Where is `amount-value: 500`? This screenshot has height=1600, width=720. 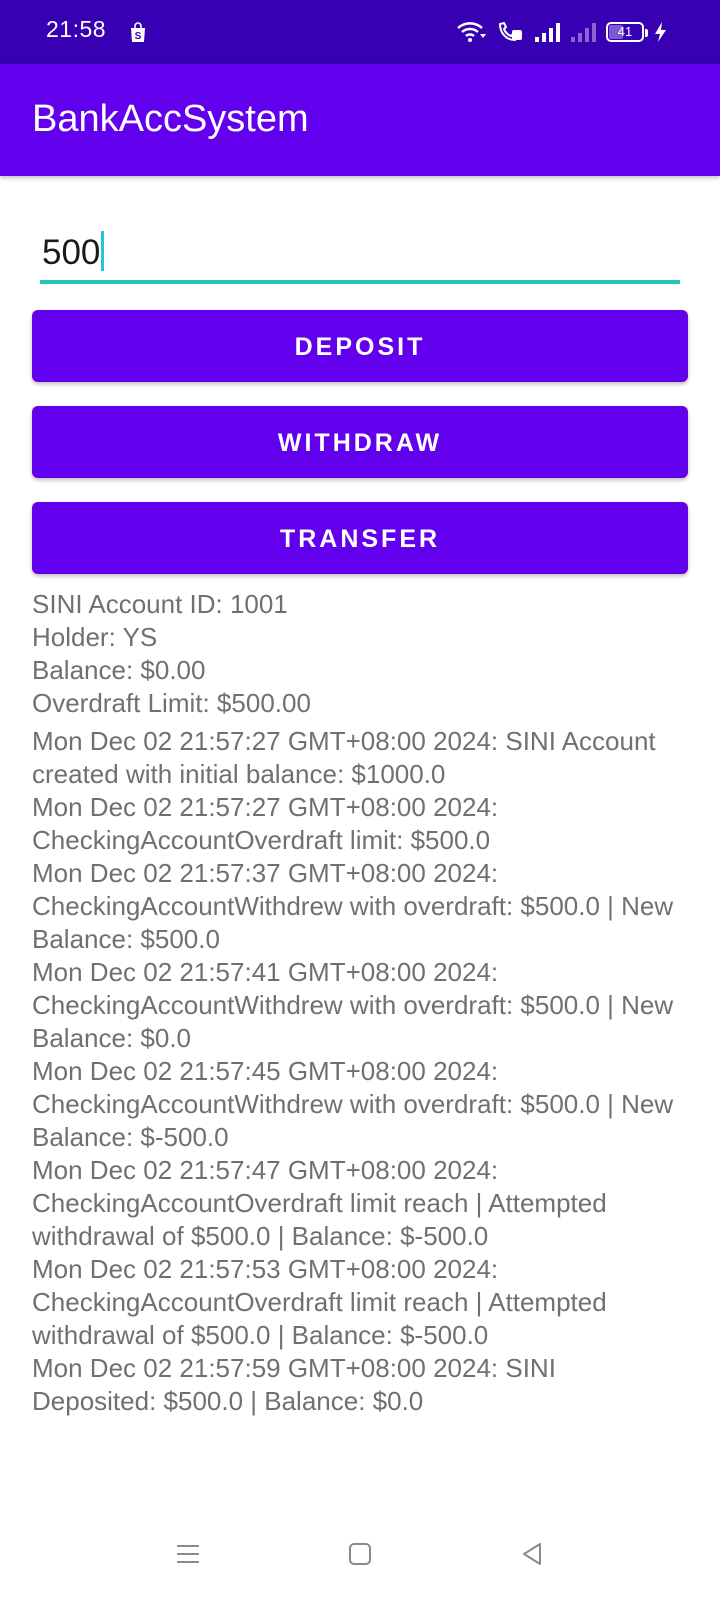 amount-value: 500 is located at coordinates (71, 252).